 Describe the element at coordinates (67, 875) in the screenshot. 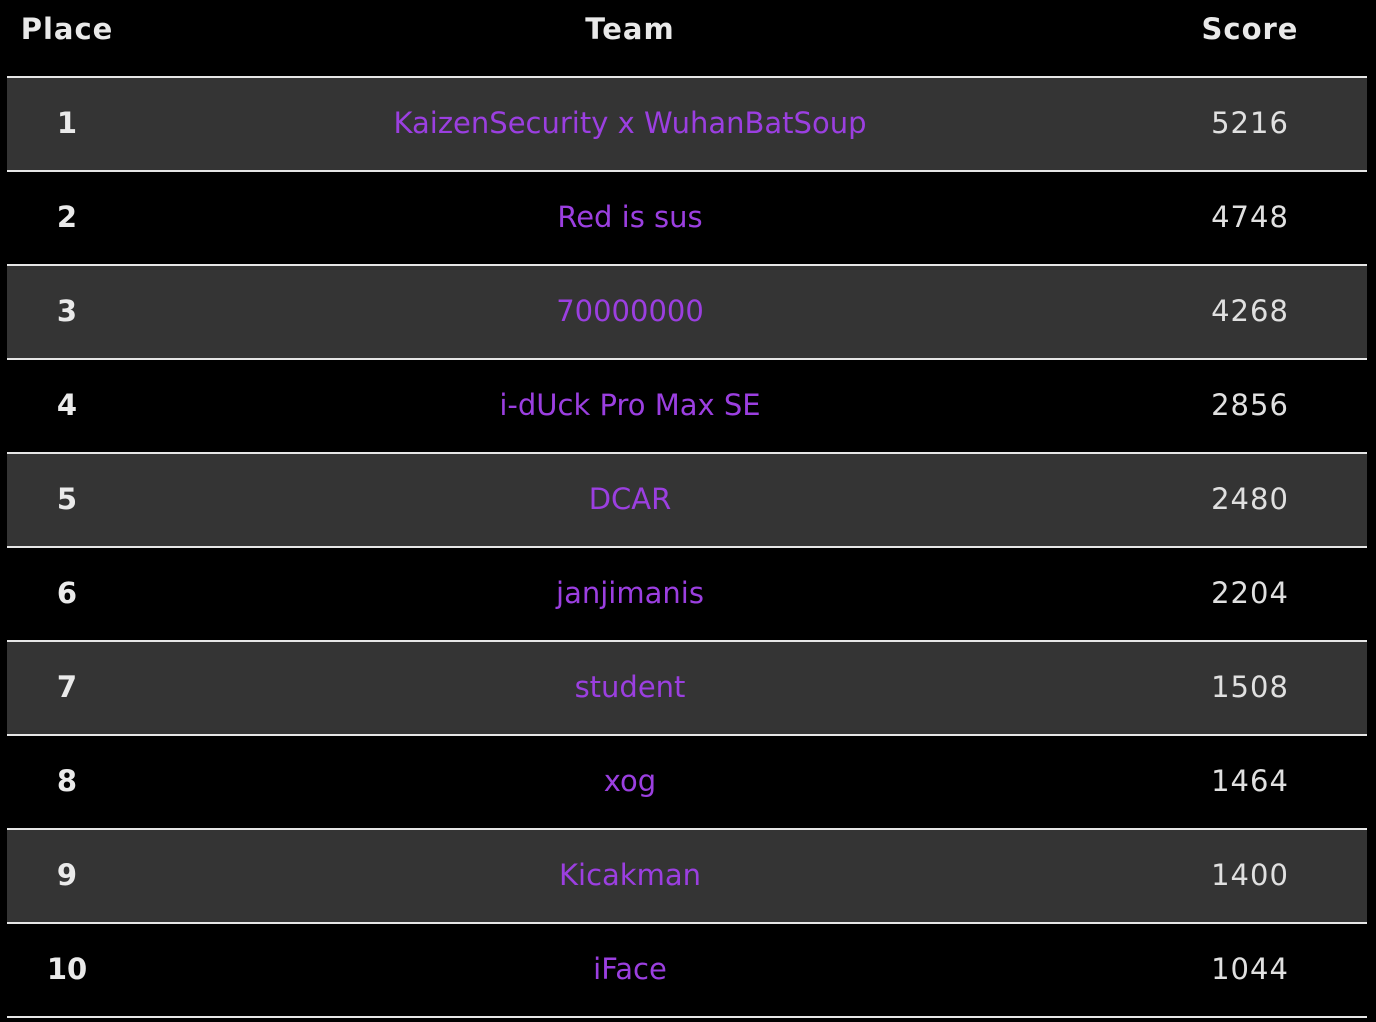

I see `place-cell: 9` at that location.